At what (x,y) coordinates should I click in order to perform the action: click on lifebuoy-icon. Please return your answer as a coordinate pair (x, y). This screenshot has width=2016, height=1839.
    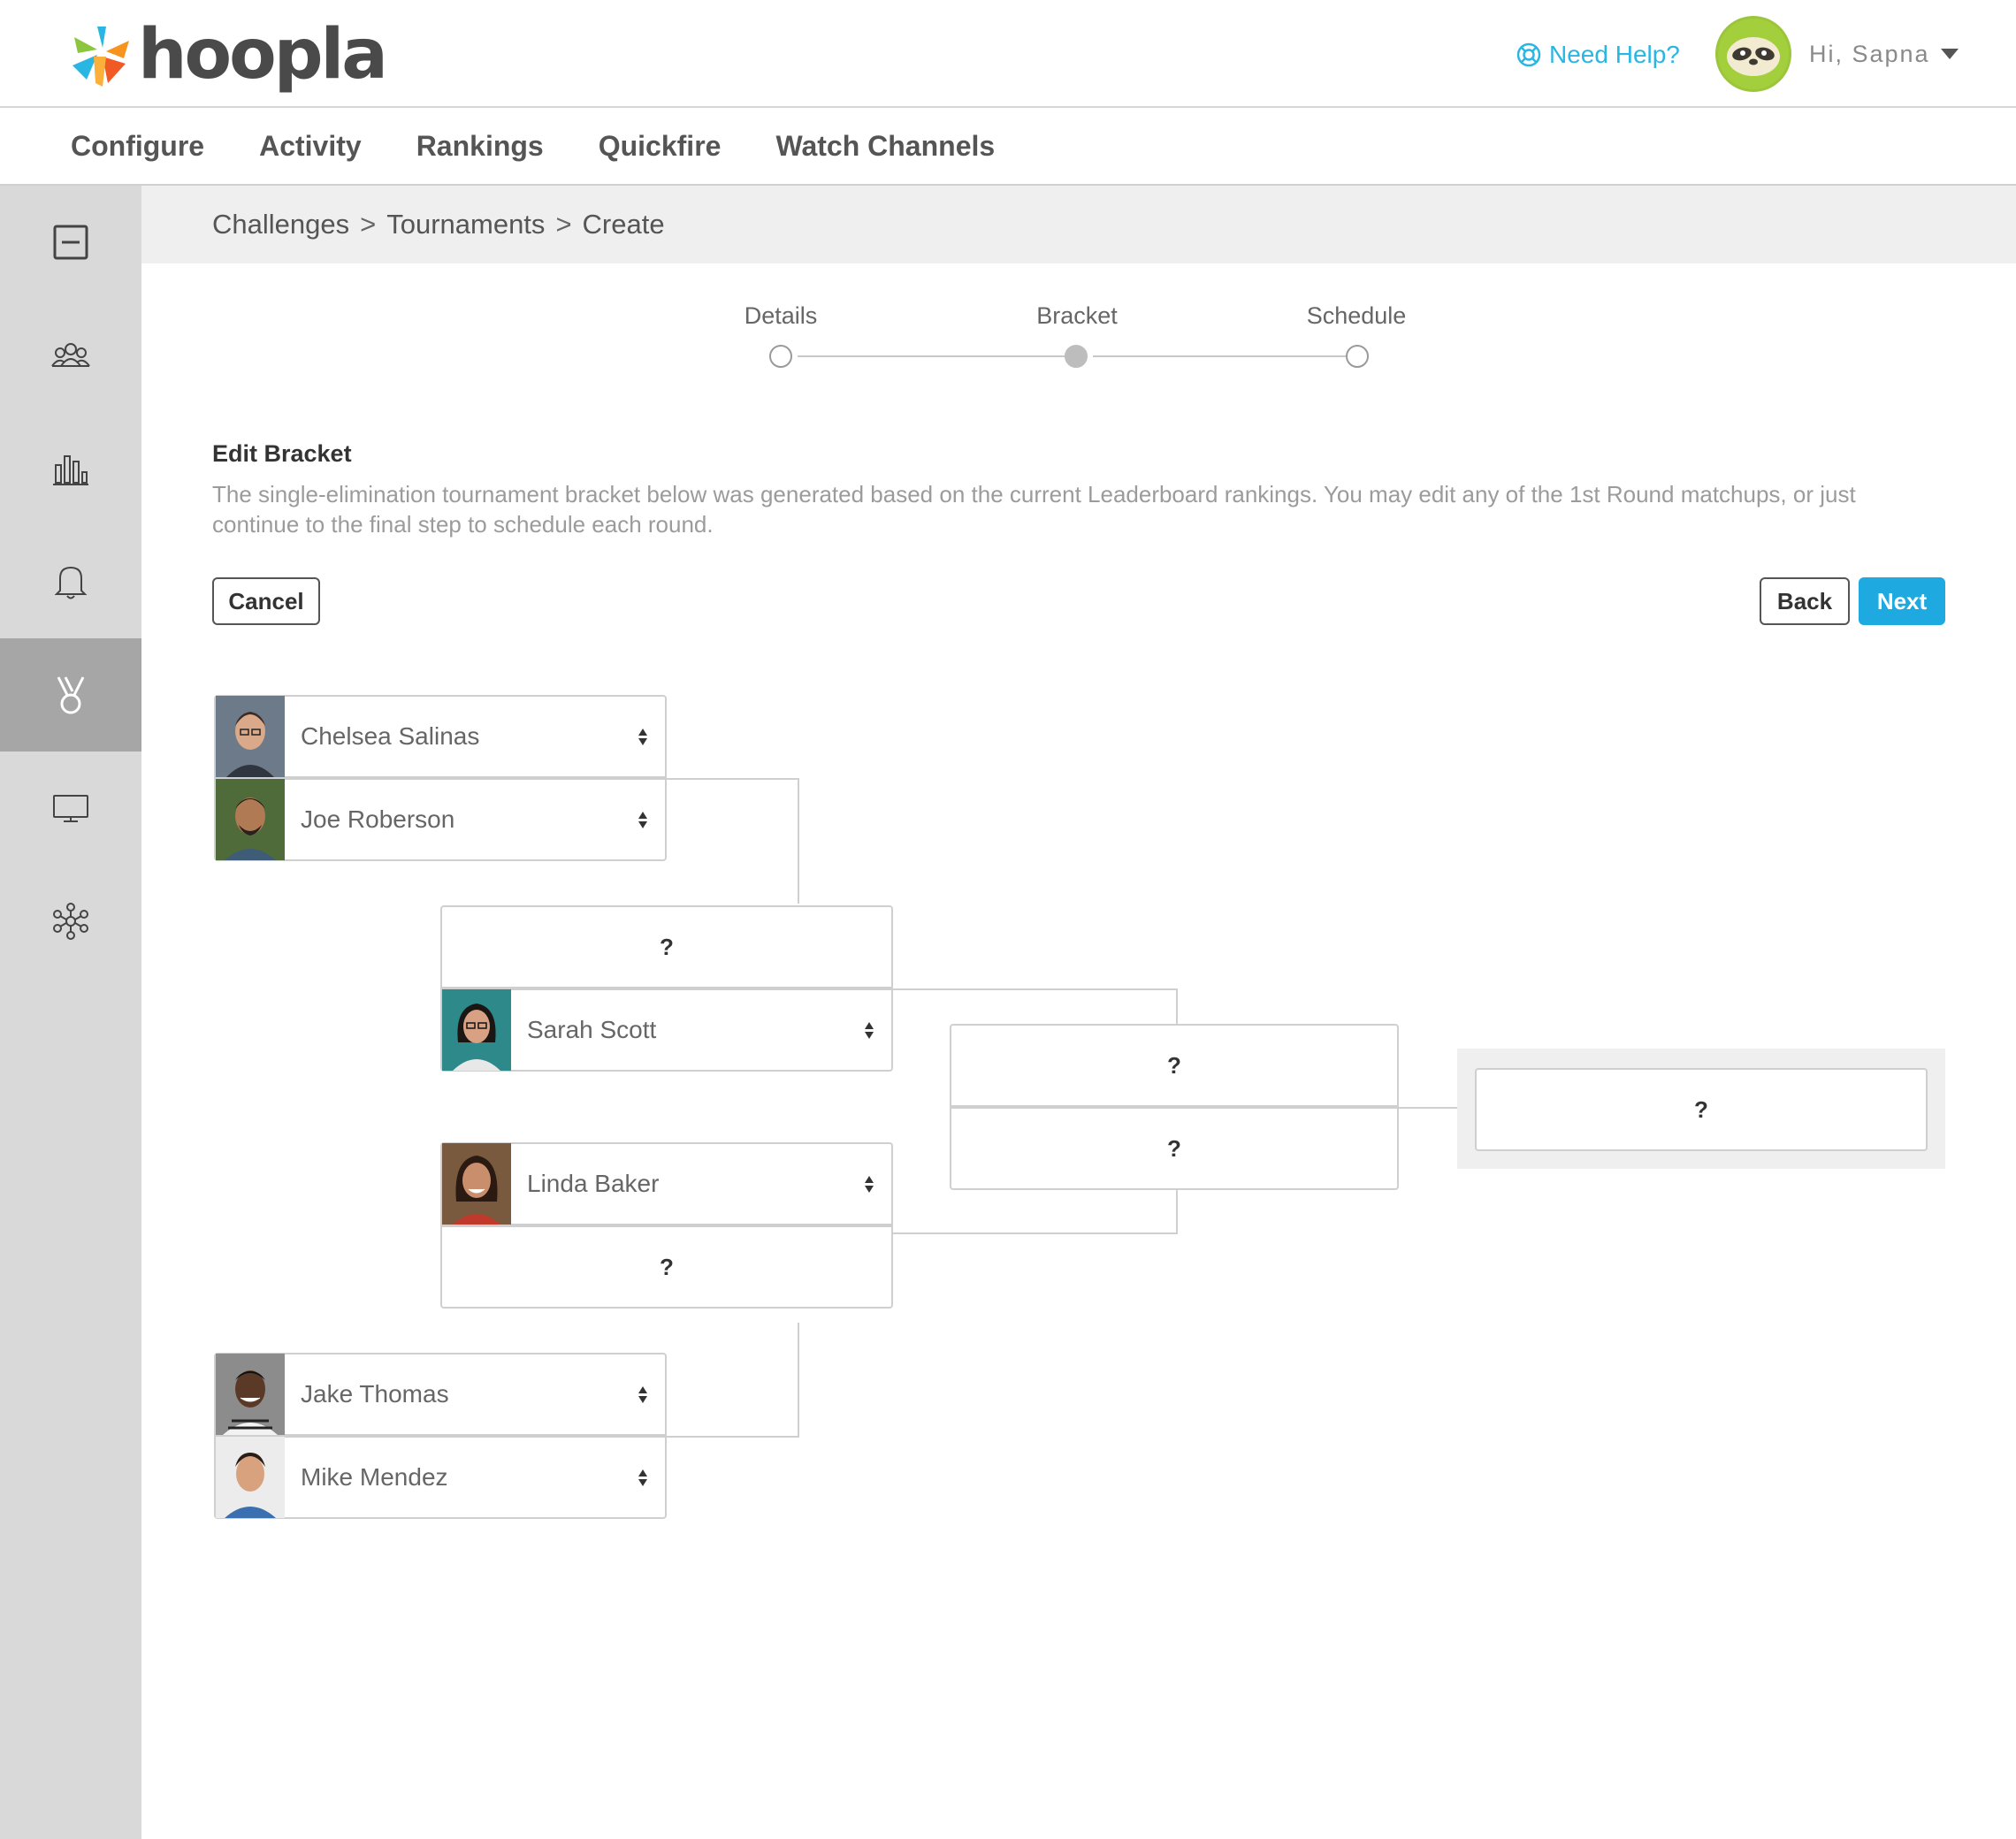
    Looking at the image, I should click on (1528, 54).